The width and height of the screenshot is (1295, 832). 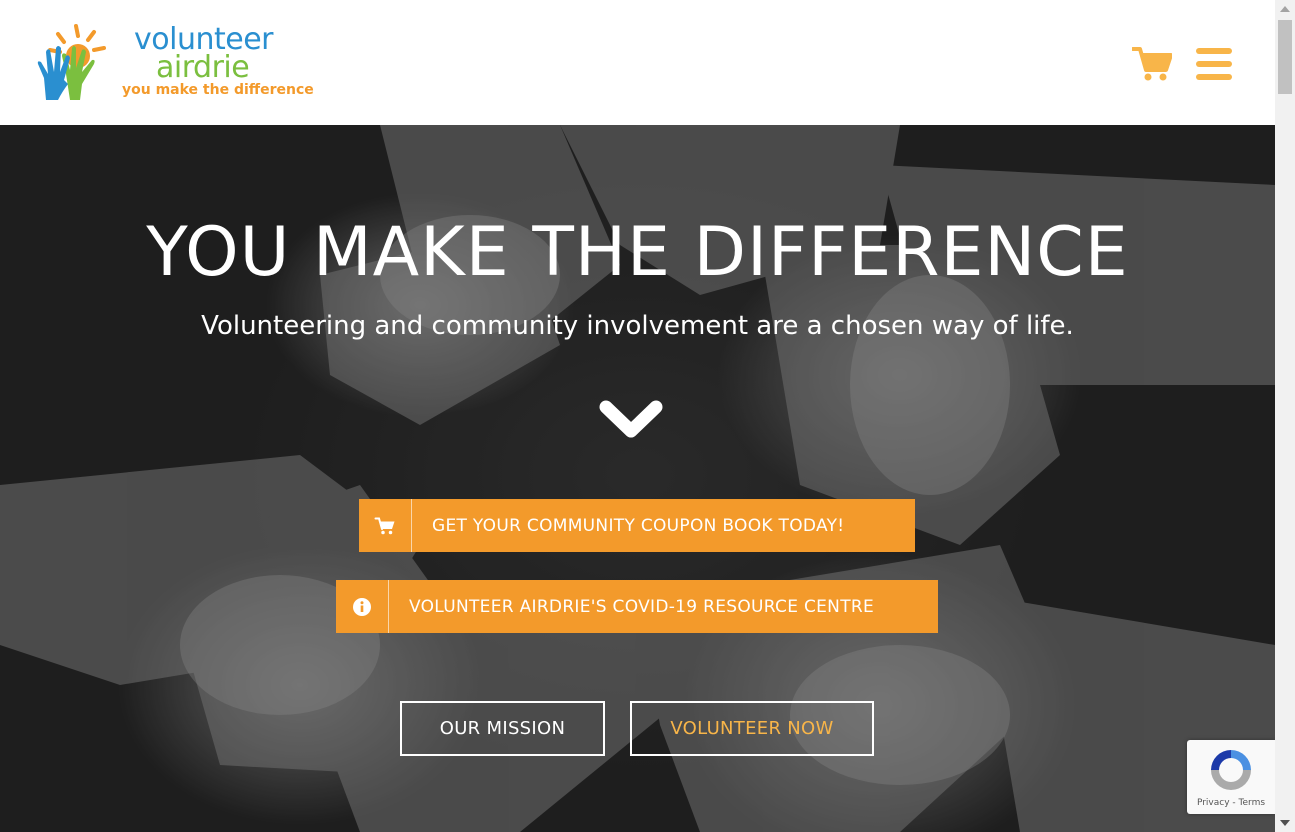 I want to click on logo-tagline: you make the difference, so click(x=218, y=90).